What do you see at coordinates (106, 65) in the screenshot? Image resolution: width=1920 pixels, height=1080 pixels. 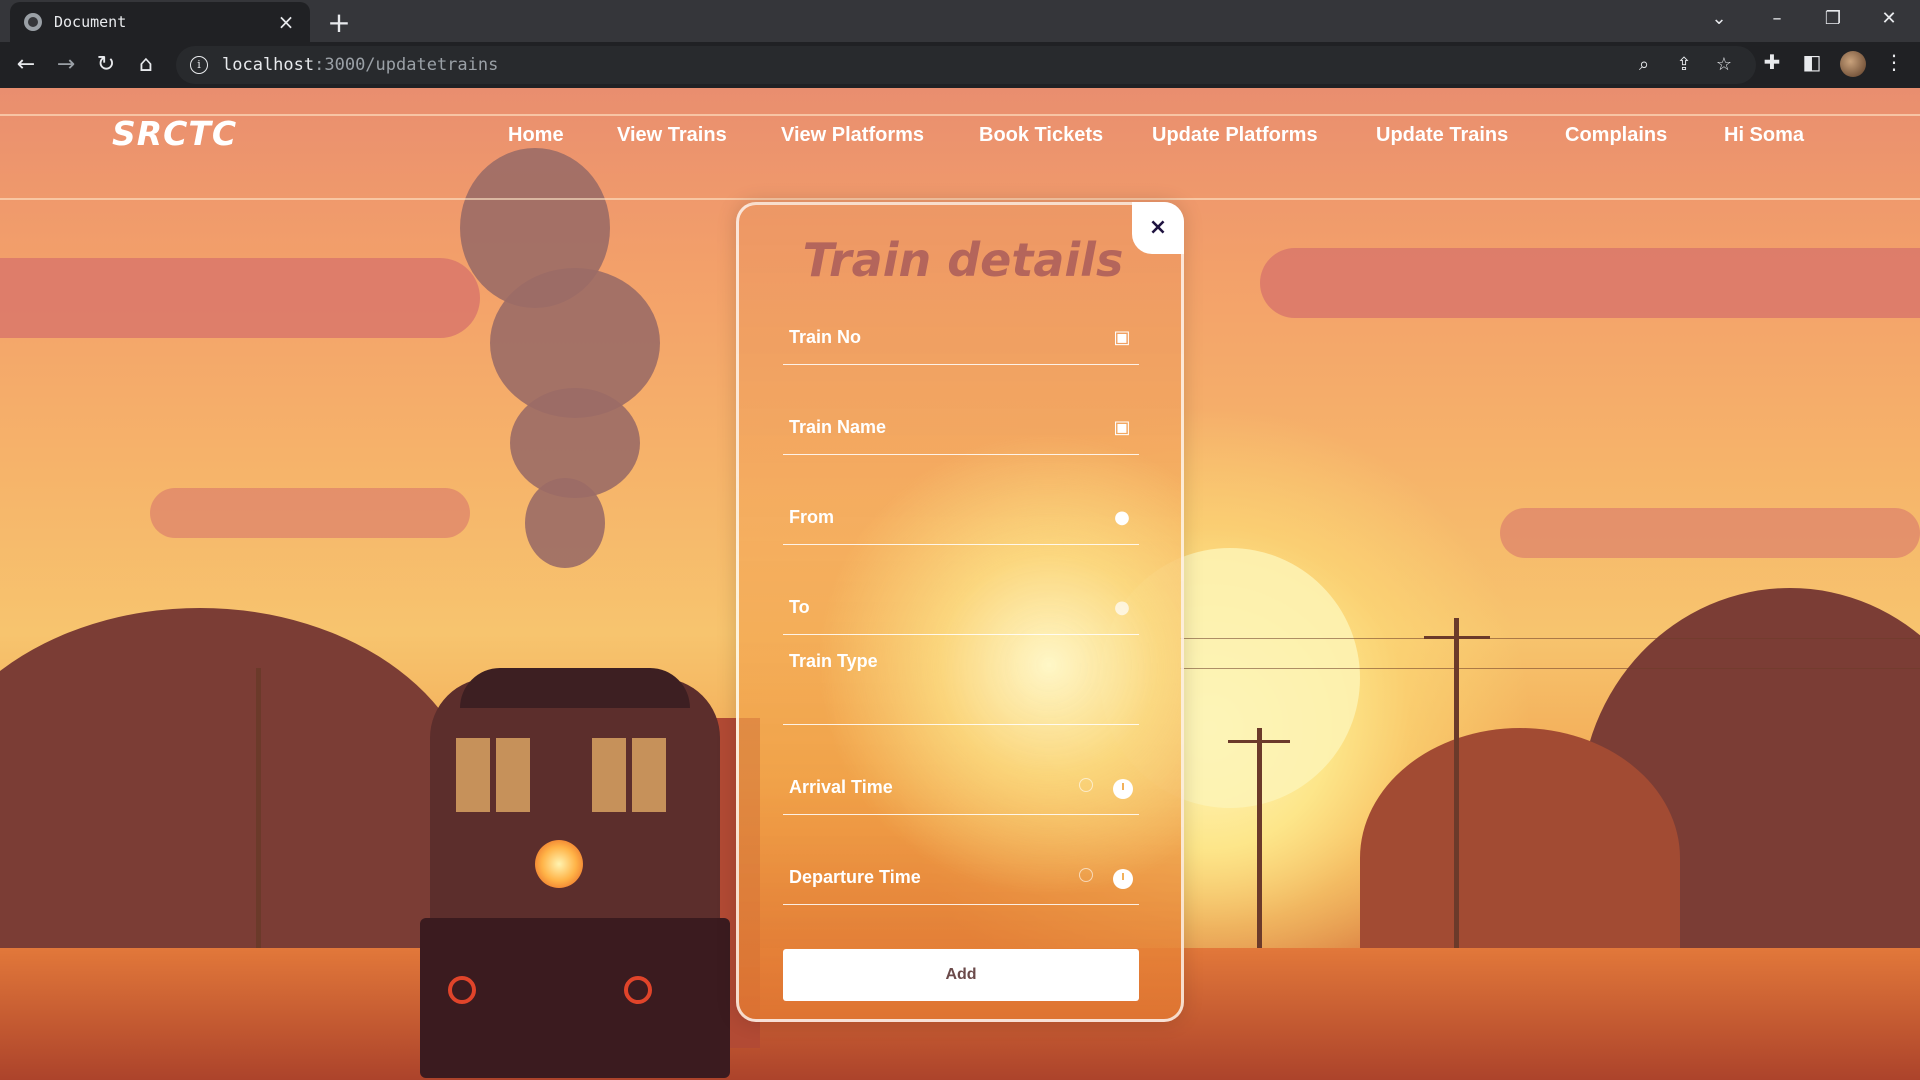 I see `reload-icon: ↻` at bounding box center [106, 65].